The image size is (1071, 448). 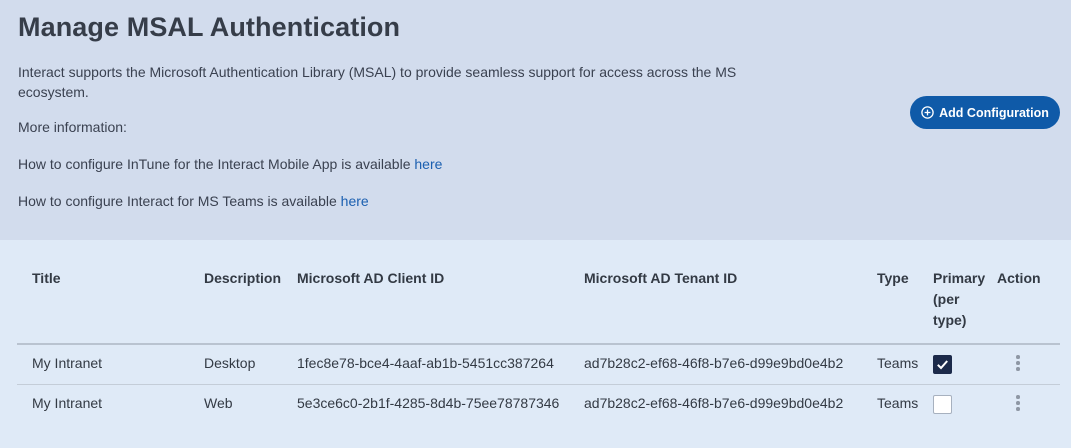 I want to click on row-client-id: 1fec8e78-bce4-4aaf-ab1b-5451cc387264, so click(x=425, y=363).